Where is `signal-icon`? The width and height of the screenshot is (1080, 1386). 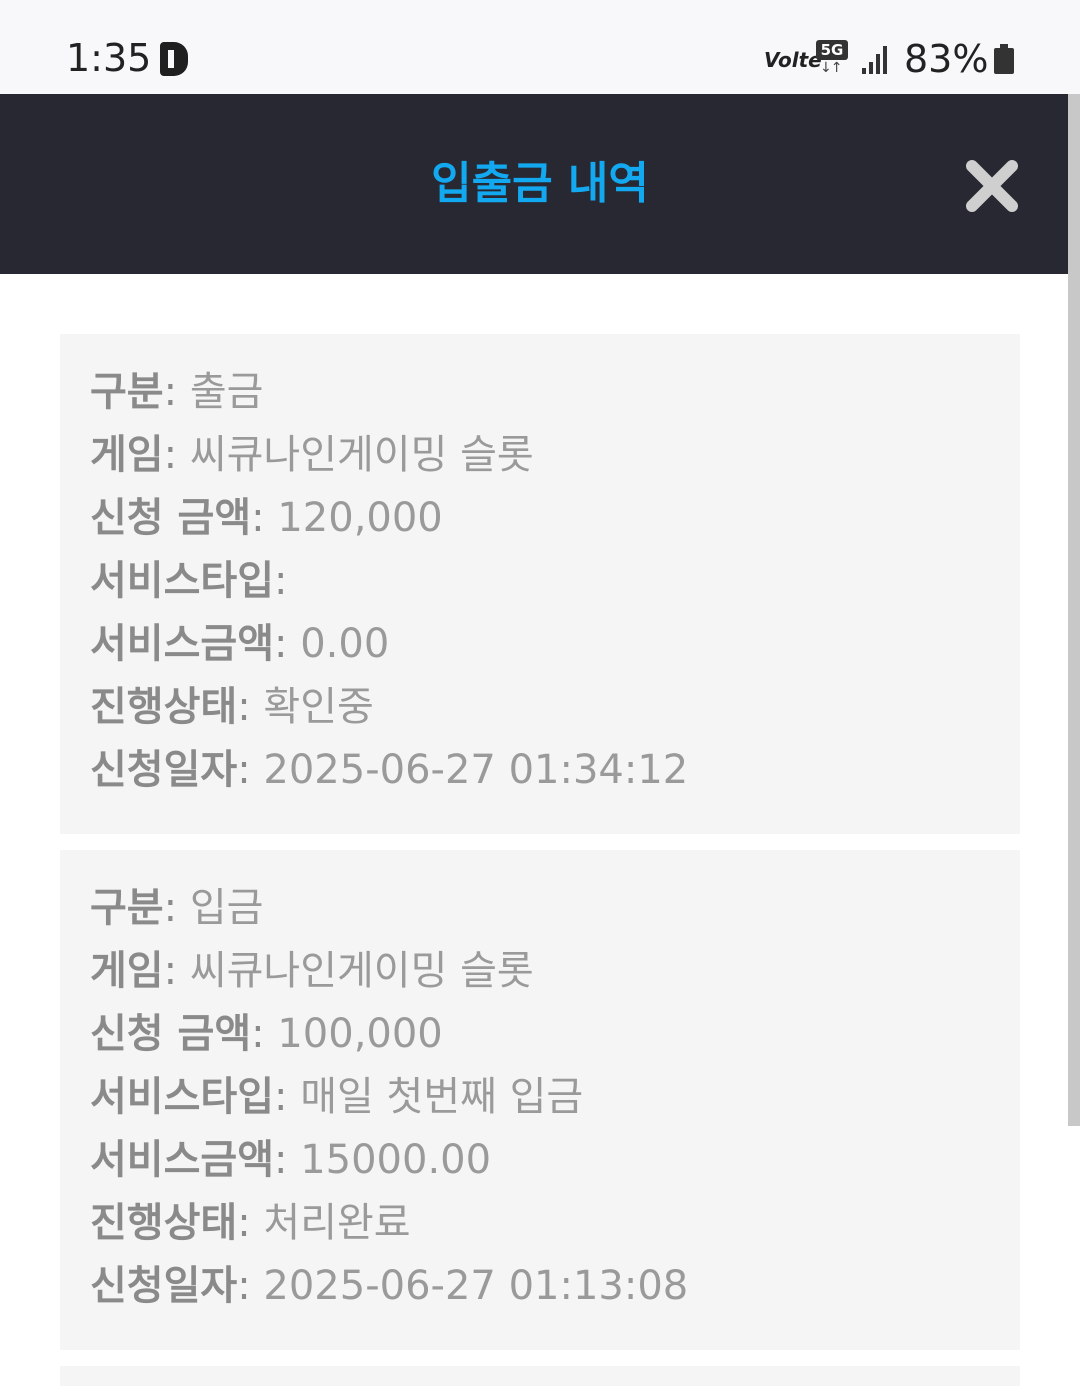 signal-icon is located at coordinates (876, 59).